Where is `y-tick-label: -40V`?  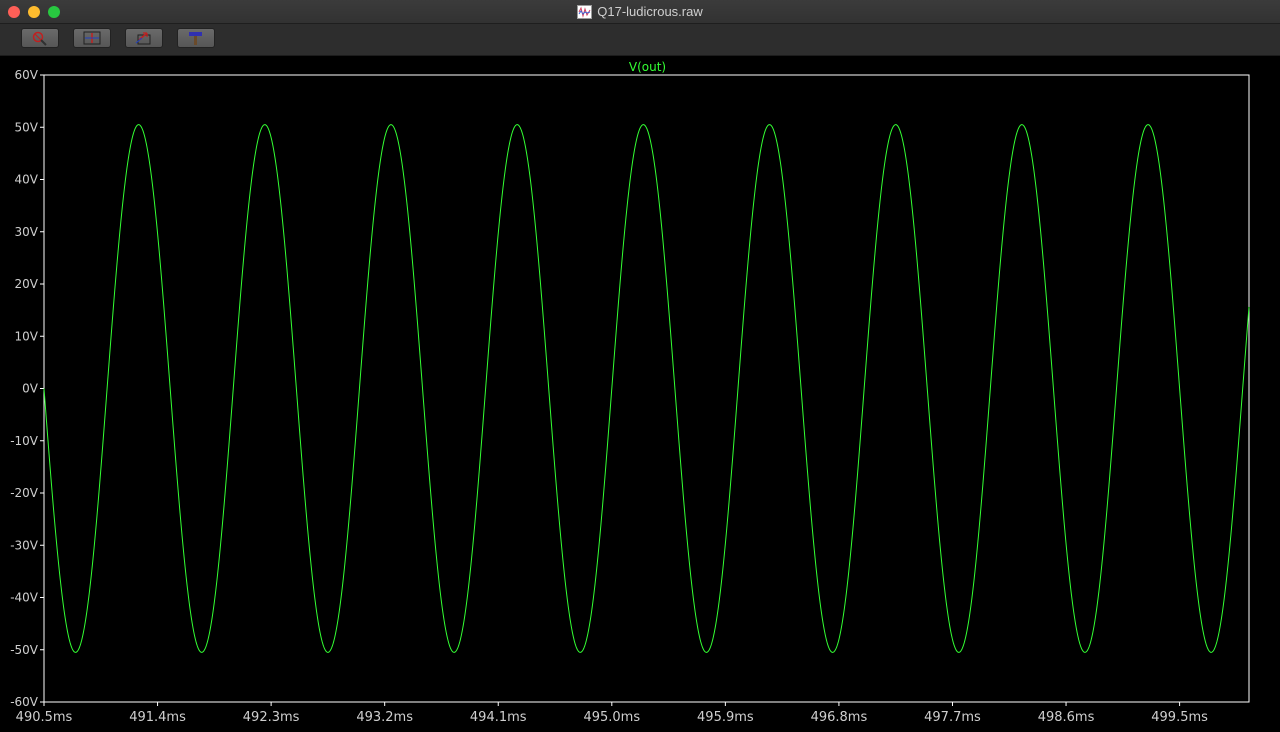 y-tick-label: -40V is located at coordinates (24, 598).